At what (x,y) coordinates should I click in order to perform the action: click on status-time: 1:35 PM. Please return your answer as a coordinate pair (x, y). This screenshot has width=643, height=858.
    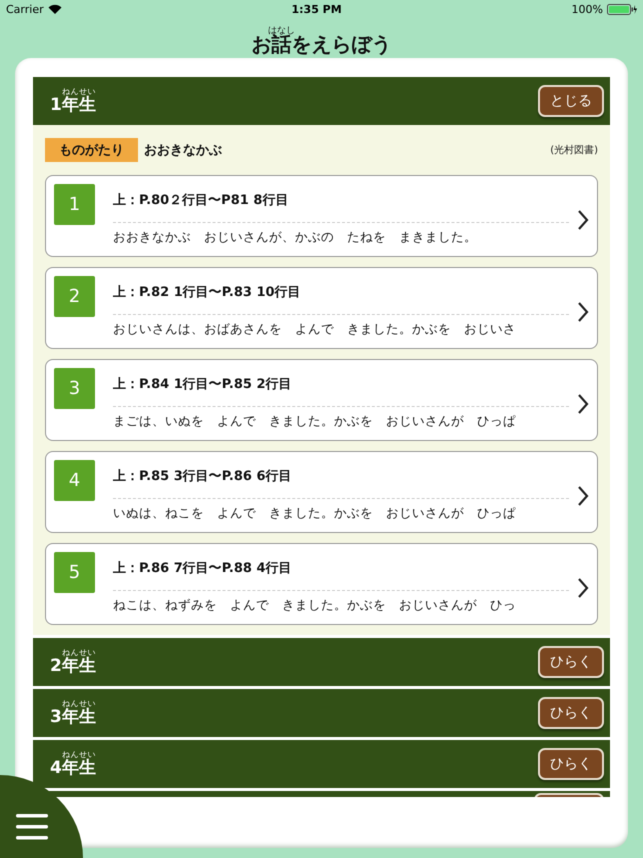
    Looking at the image, I should click on (316, 9).